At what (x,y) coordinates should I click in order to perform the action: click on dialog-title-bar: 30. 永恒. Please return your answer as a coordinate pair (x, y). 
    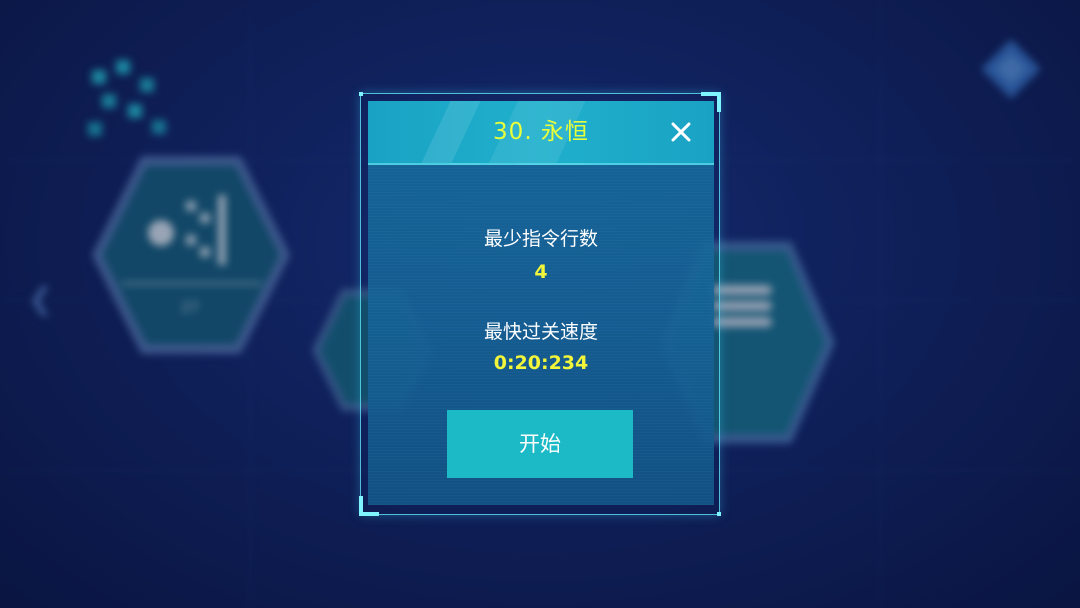
    Looking at the image, I should click on (541, 133).